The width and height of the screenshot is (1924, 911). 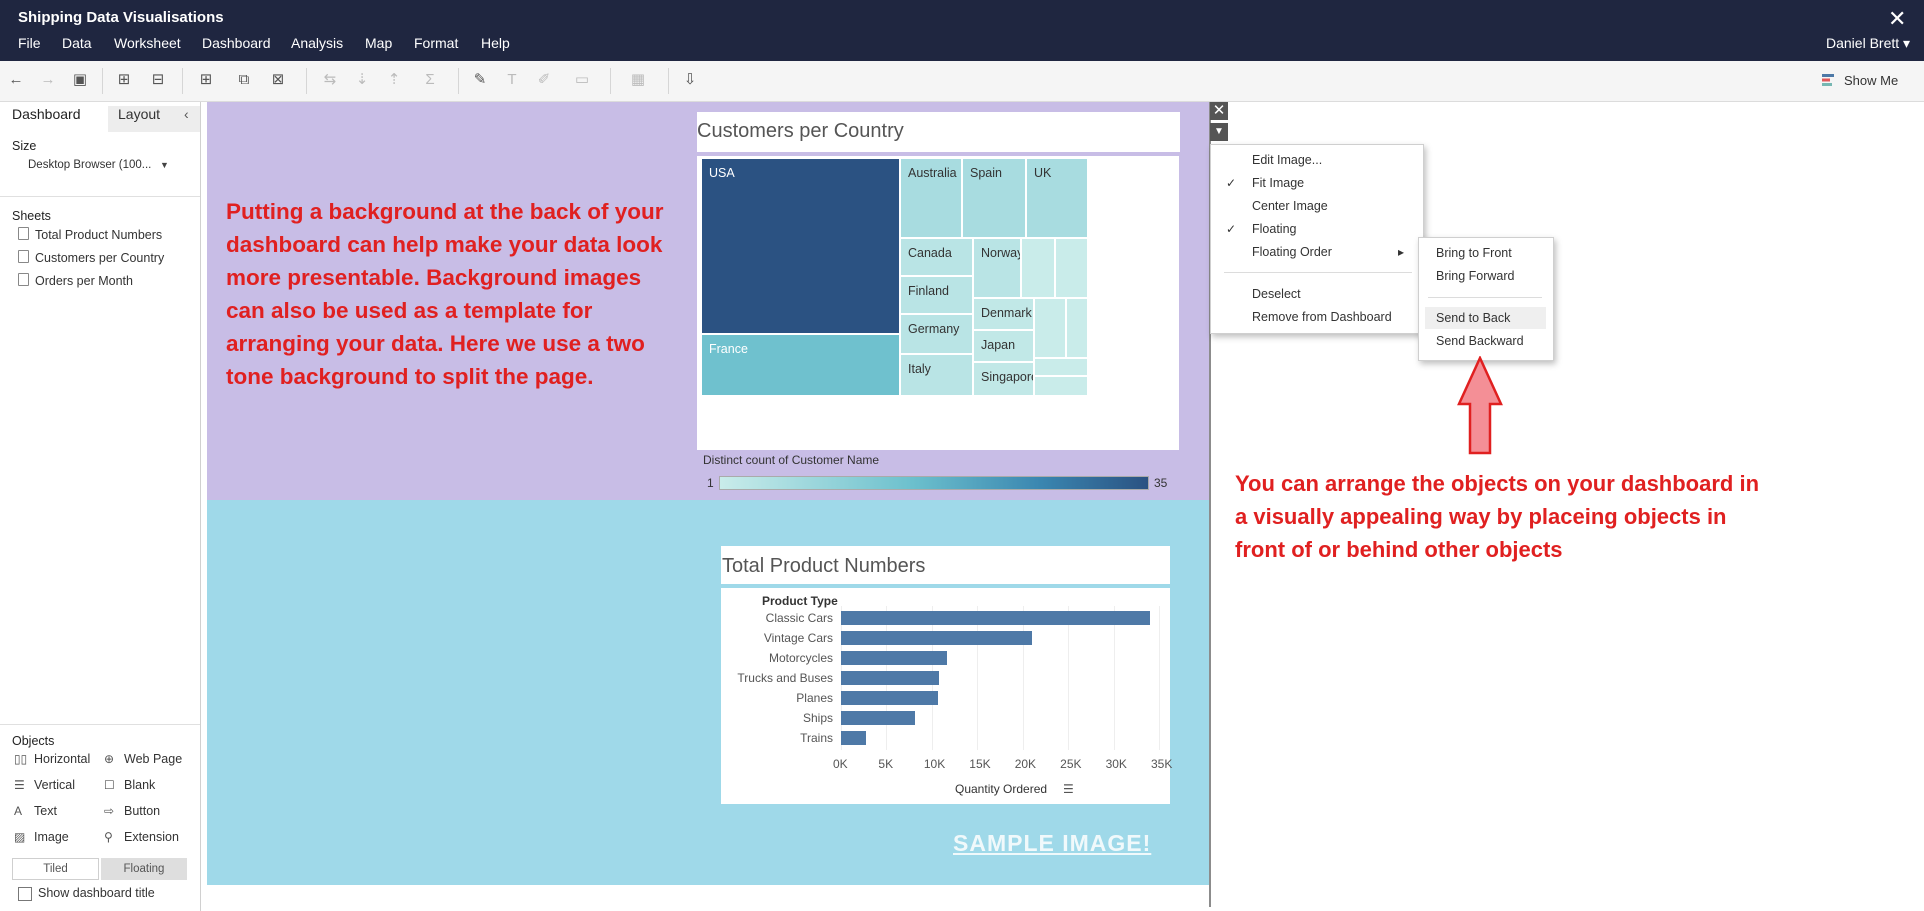 I want to click on swap-icon: ⇆, so click(x=330, y=80).